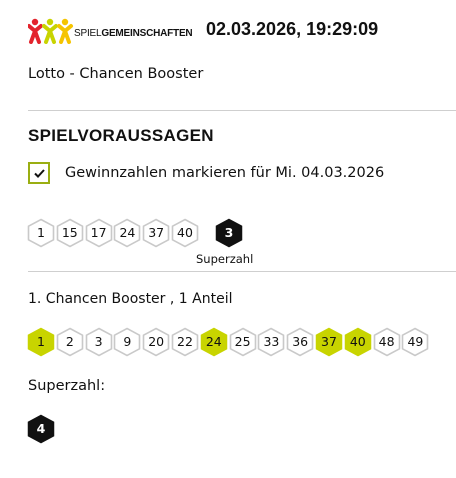  Describe the element at coordinates (130, 299) in the screenshot. I see `tip-title: 1. Chancen Booster , 1 Anteil` at that location.